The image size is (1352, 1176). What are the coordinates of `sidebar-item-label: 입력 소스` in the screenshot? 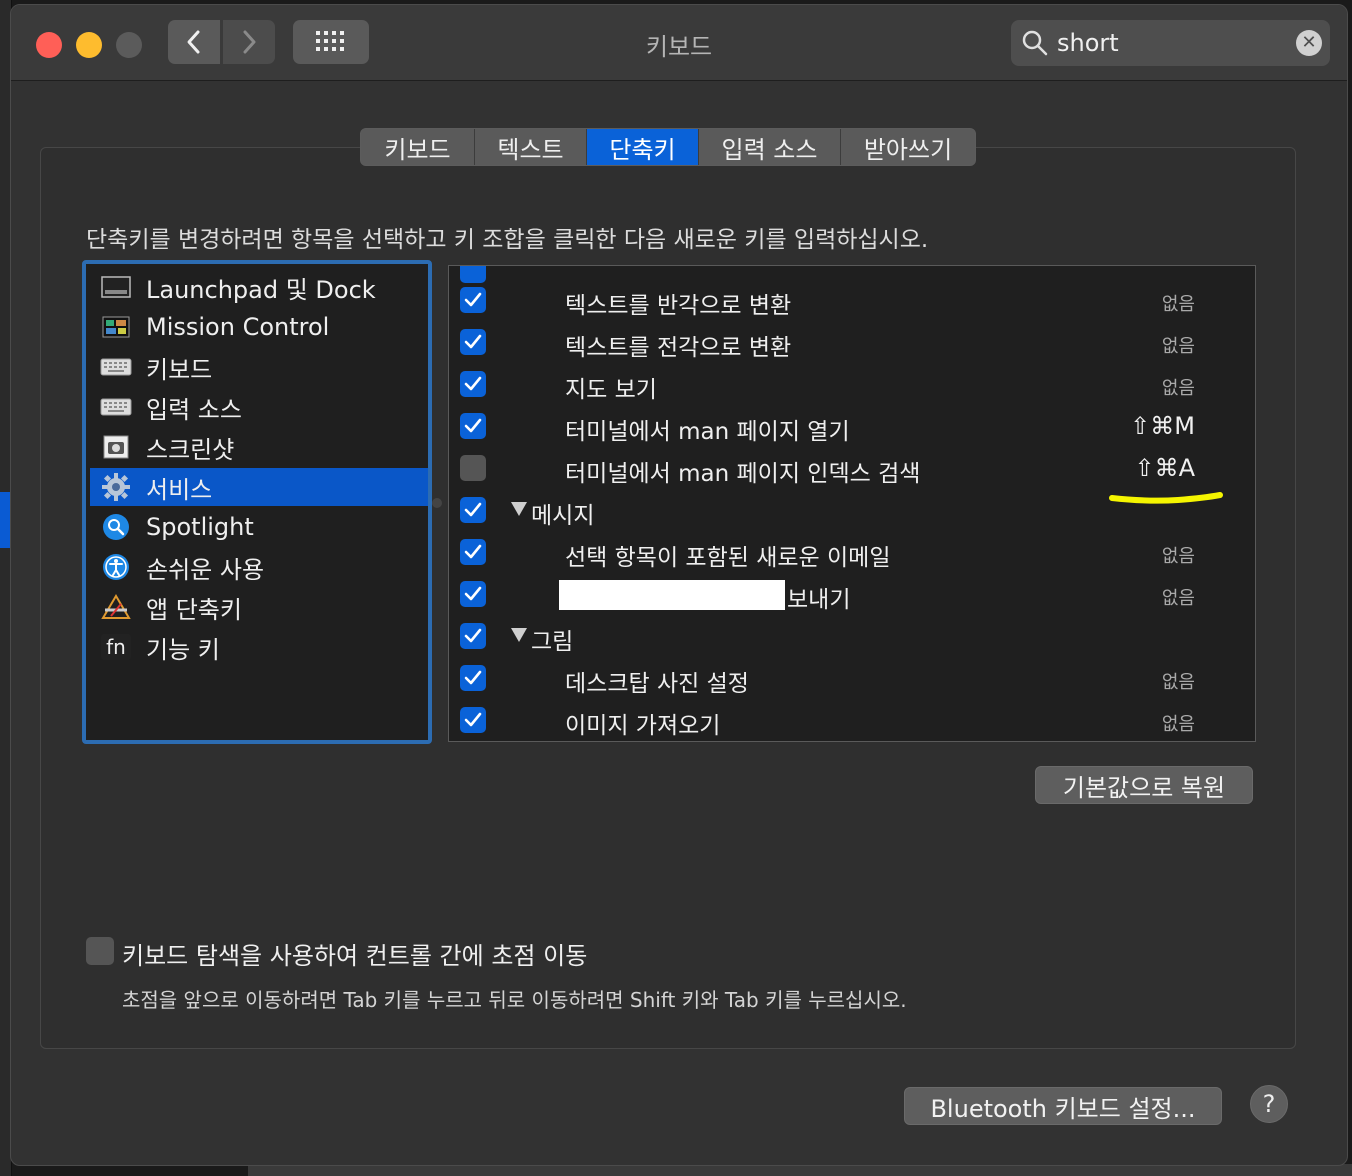 It's located at (194, 409).